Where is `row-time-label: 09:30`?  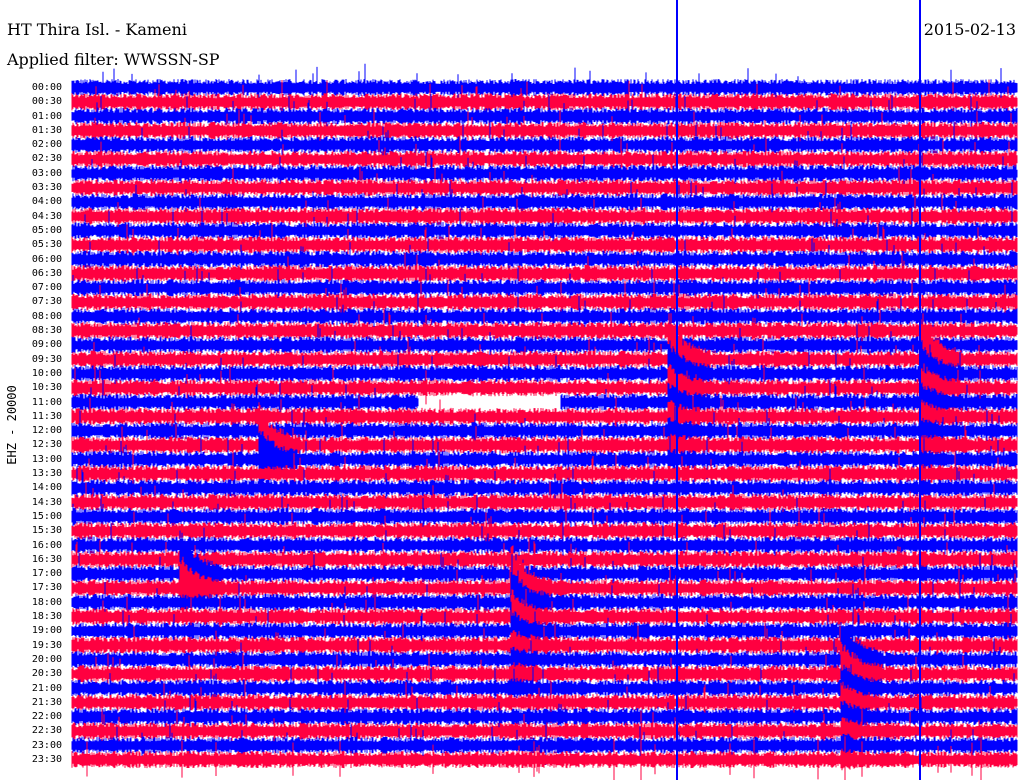 row-time-label: 09:30 is located at coordinates (46, 359).